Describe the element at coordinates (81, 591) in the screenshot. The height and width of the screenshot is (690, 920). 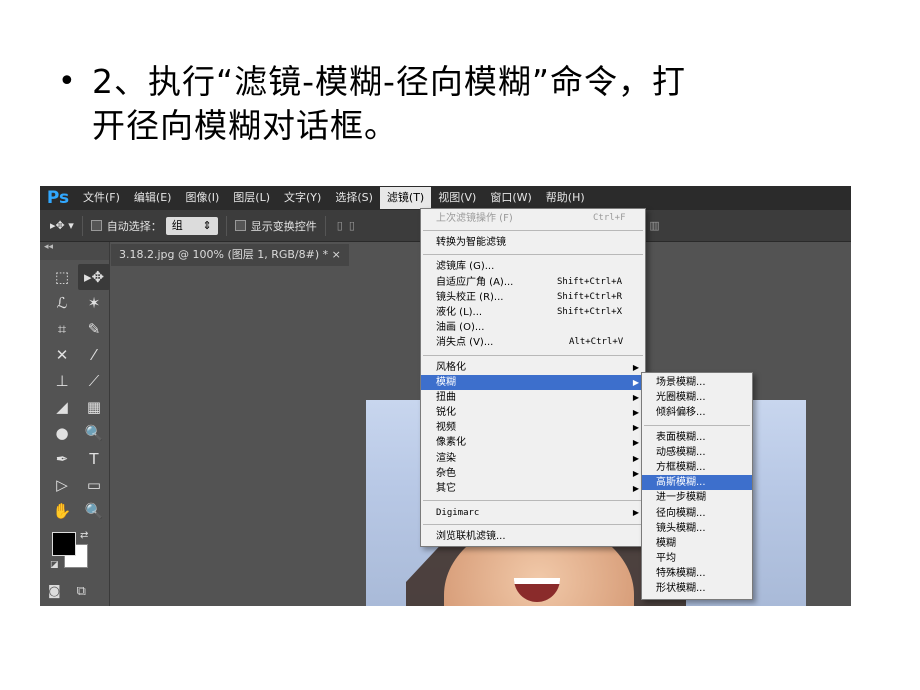
I see `screen-mode-icon: ⧉` at that location.